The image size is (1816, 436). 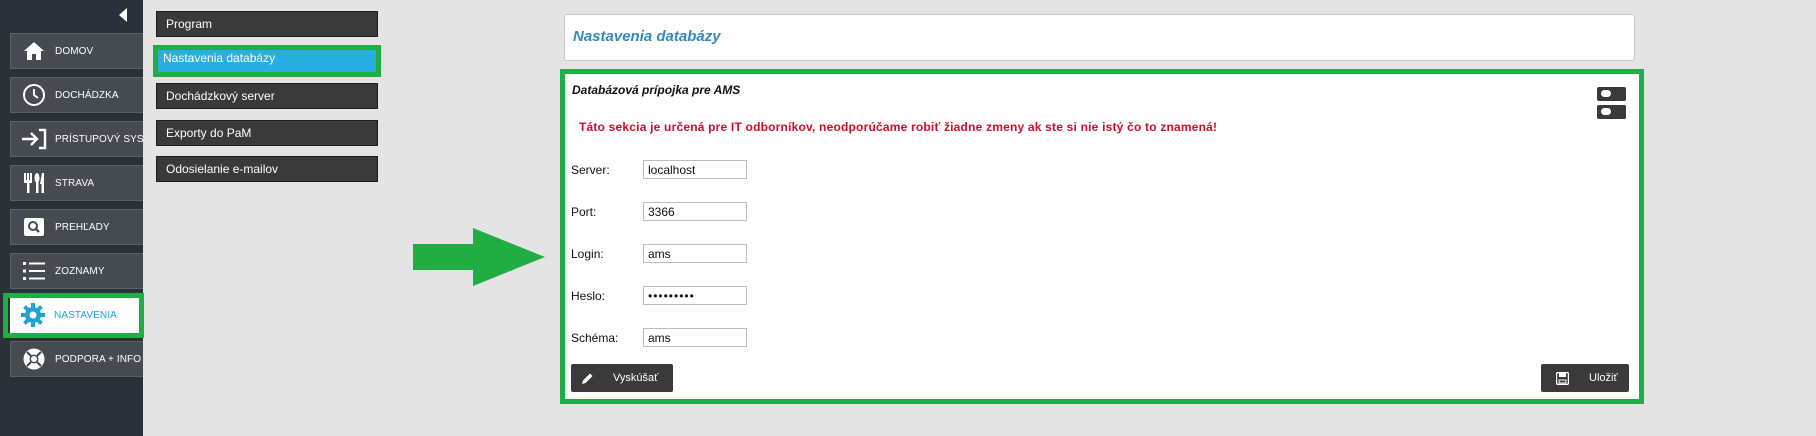 What do you see at coordinates (34, 183) in the screenshot?
I see `cutlery-icon` at bounding box center [34, 183].